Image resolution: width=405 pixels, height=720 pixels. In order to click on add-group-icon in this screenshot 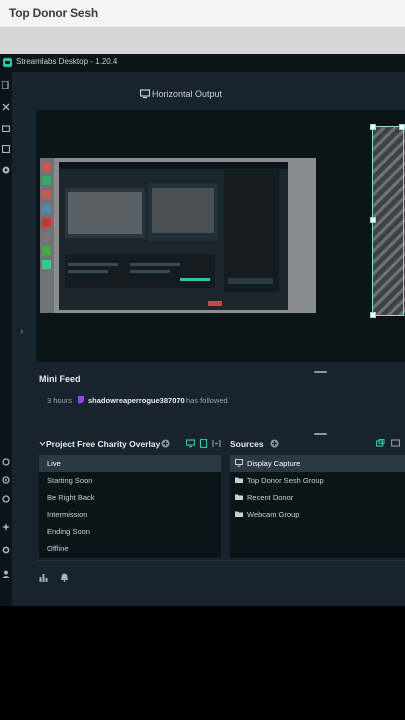, I will do `click(380, 443)`.